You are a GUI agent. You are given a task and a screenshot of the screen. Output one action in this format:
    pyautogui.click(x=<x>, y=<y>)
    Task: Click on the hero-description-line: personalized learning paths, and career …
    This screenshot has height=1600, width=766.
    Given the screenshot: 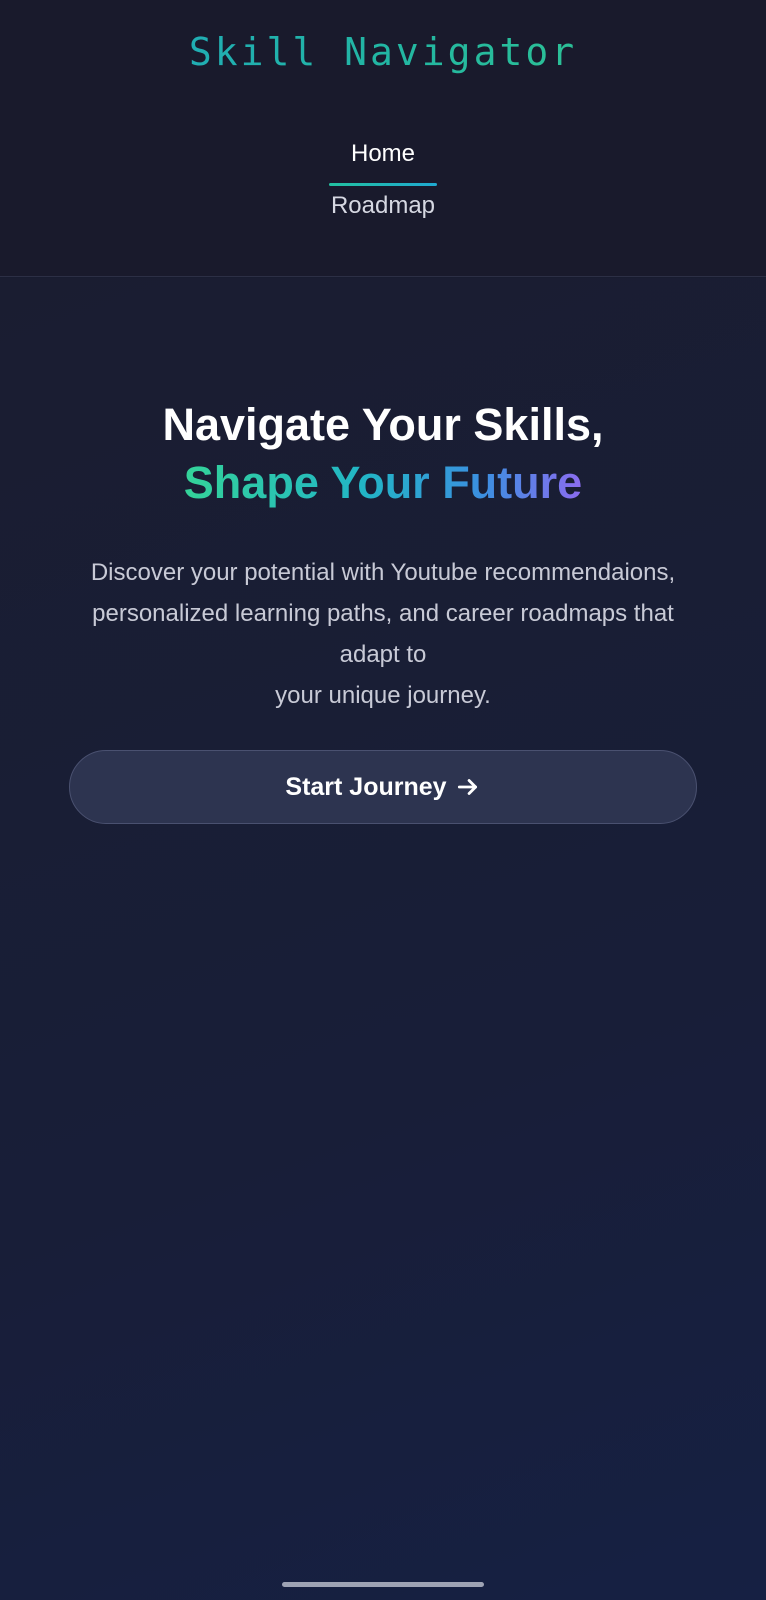 What is the action you would take?
    pyautogui.click(x=383, y=613)
    